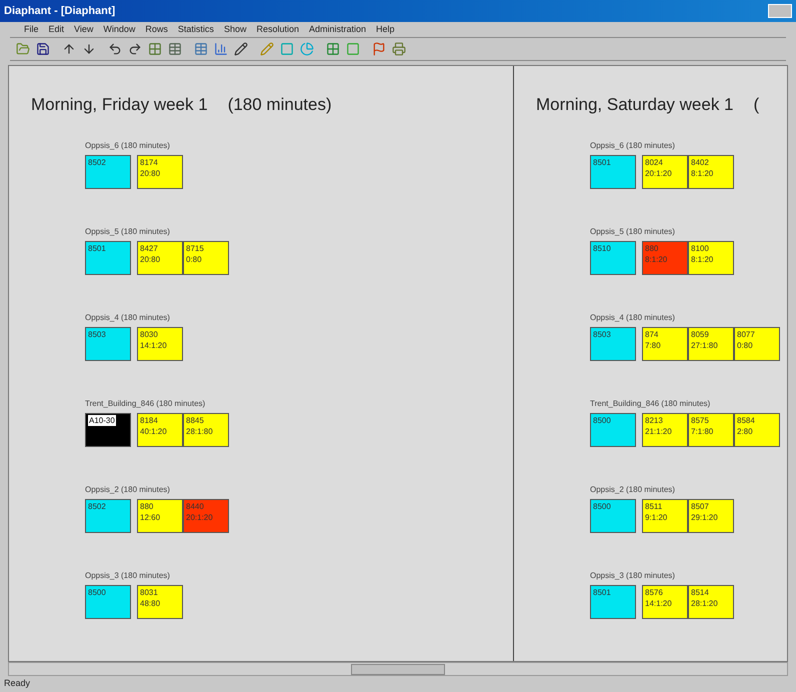 The image size is (796, 692). I want to click on booking-cell: 8576 14:1:20, so click(665, 601).